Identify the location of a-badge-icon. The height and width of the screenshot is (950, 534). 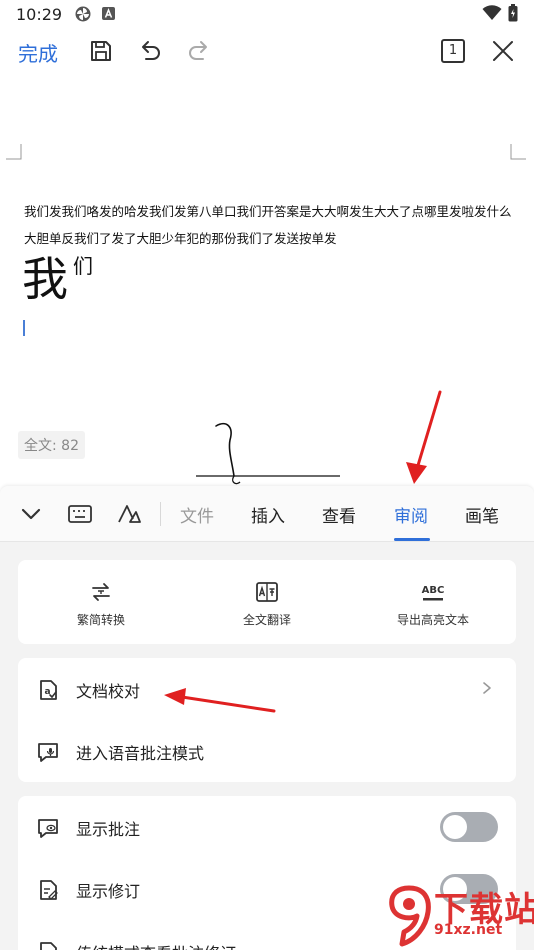
(109, 13).